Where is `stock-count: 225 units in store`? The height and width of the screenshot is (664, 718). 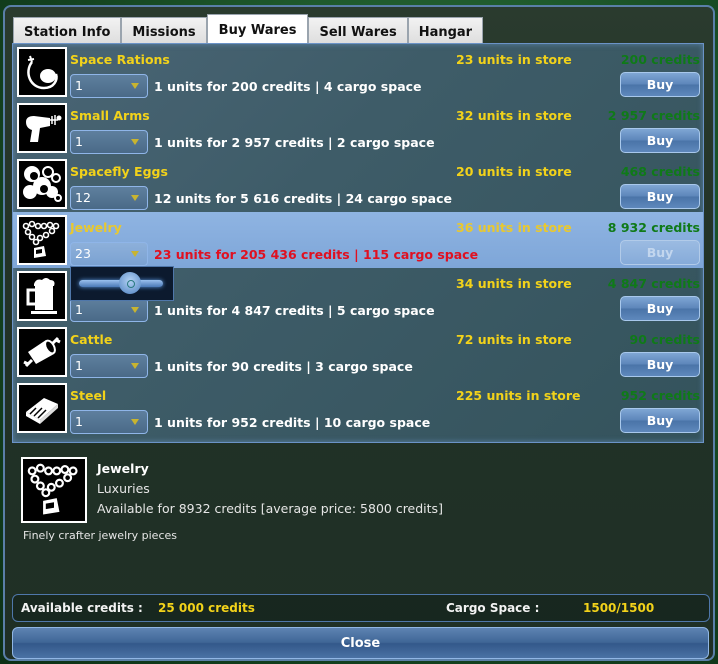 stock-count: 225 units in store is located at coordinates (518, 395).